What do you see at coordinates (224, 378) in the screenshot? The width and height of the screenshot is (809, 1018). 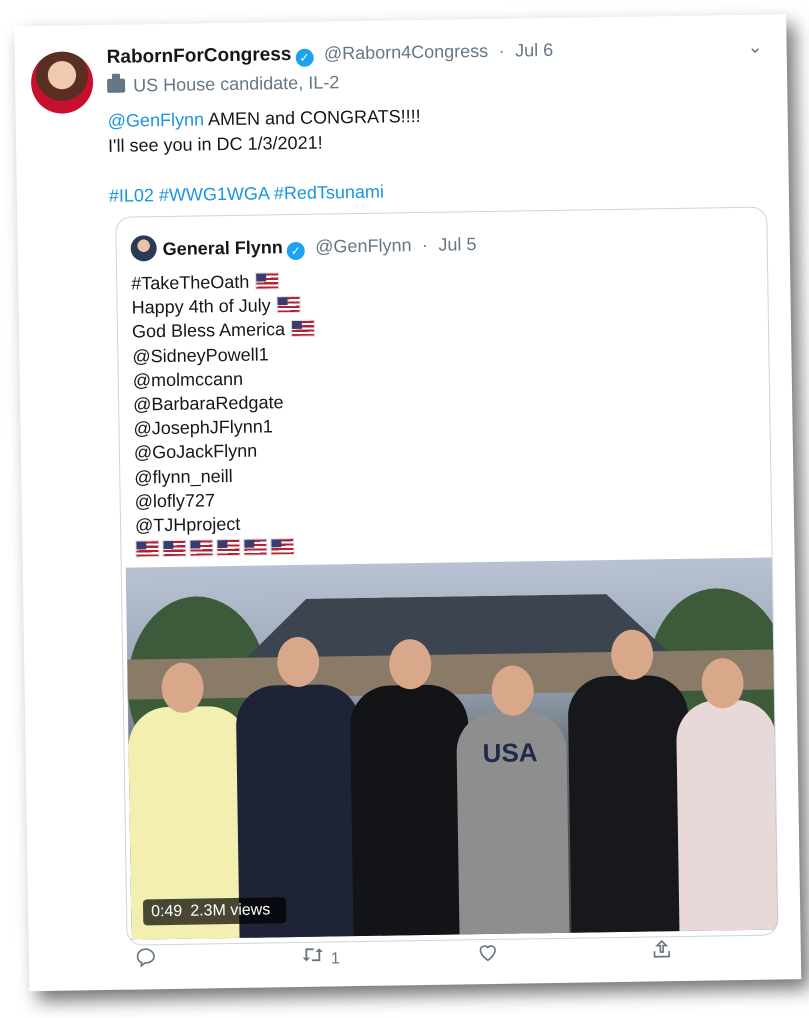 I see `quoted-mention: @molmccann` at bounding box center [224, 378].